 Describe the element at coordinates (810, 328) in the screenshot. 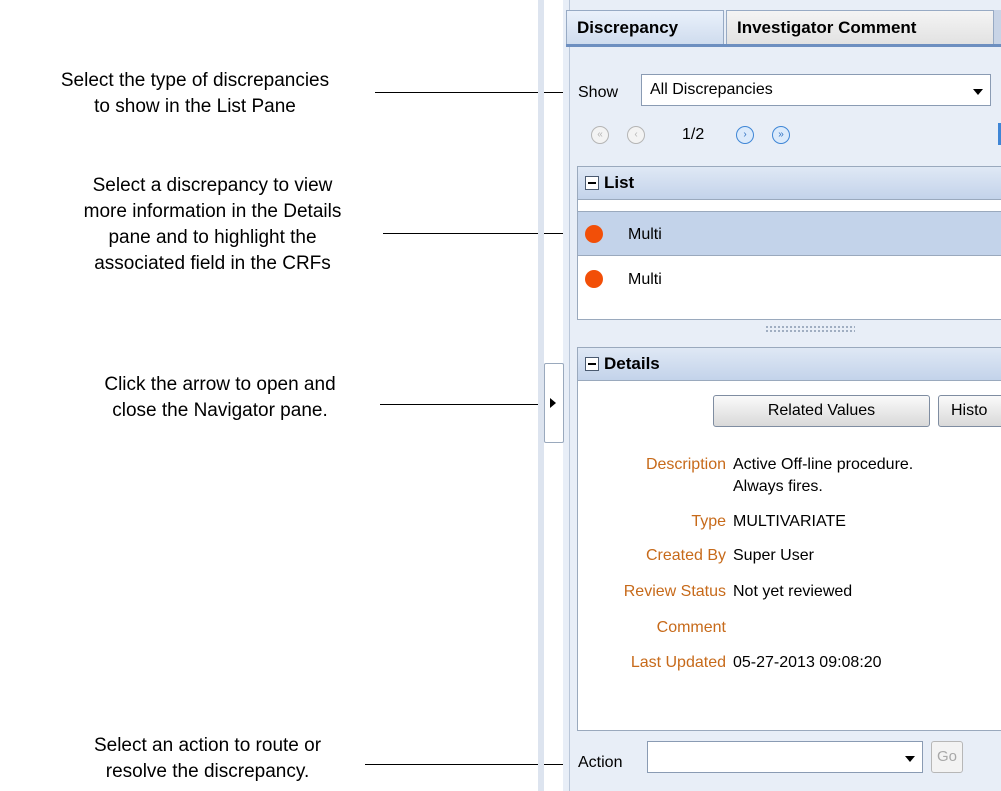

I see `pane-resize-handle` at that location.